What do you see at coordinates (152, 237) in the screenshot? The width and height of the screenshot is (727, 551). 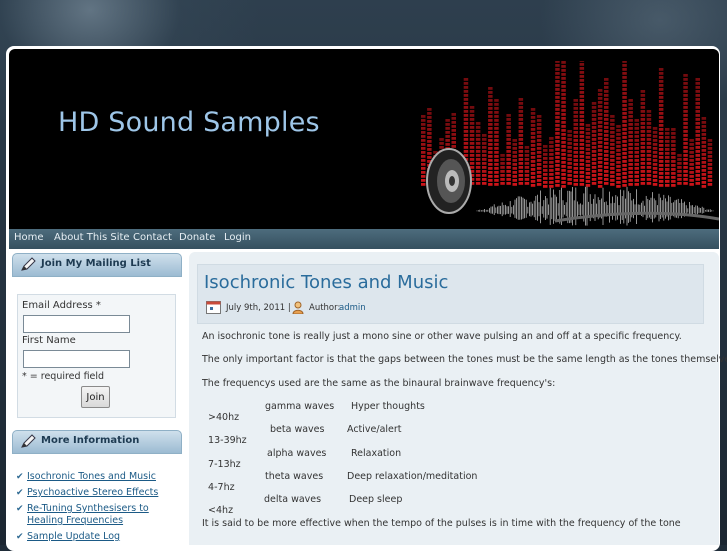 I see `nav-contact: Contact` at bounding box center [152, 237].